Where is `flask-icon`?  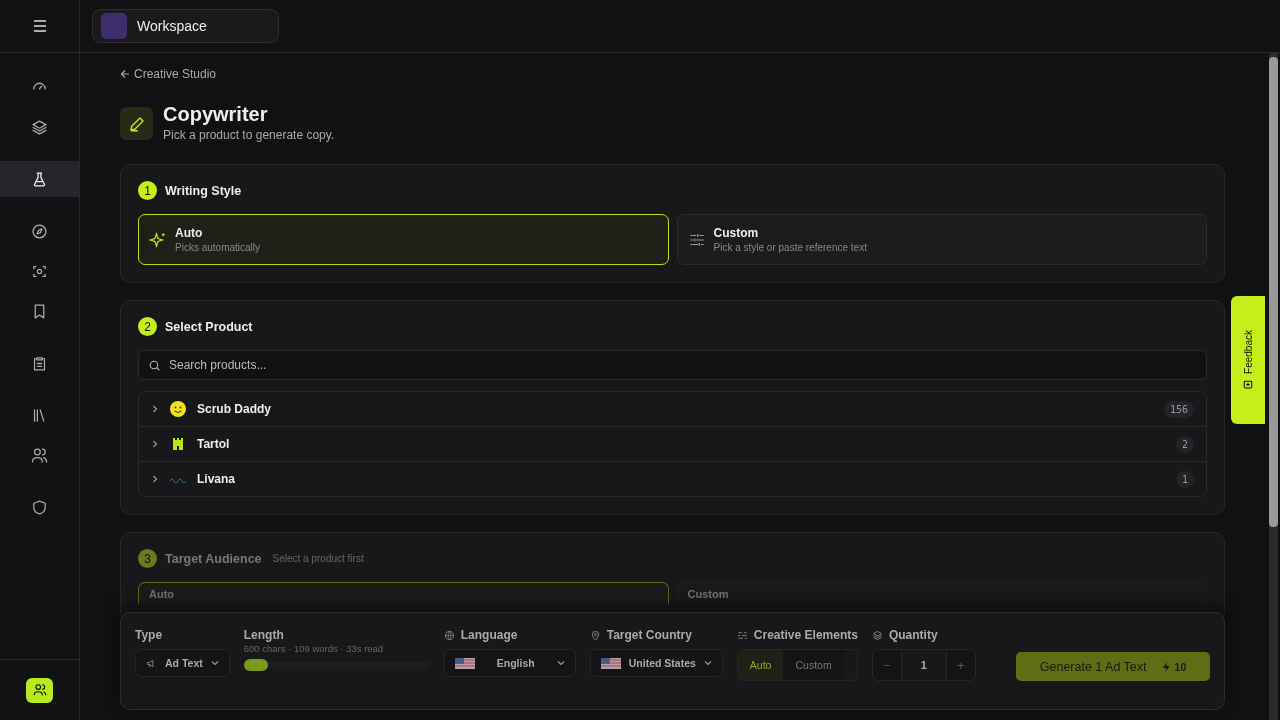
flask-icon is located at coordinates (39, 179).